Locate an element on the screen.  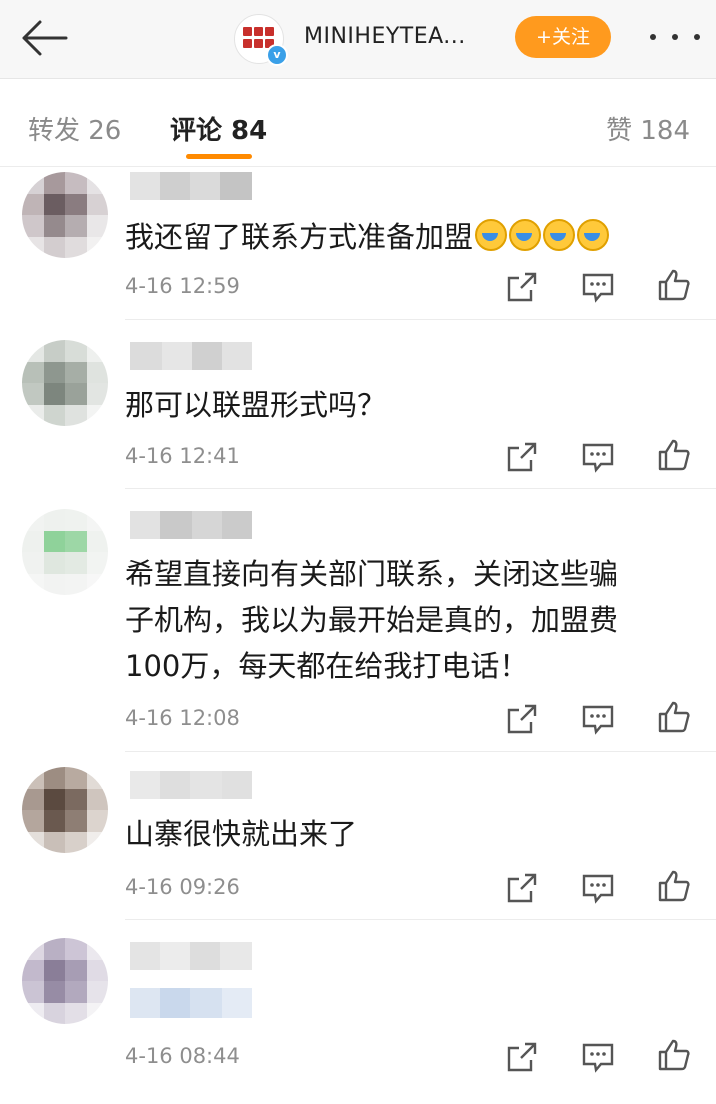
more-icon is located at coordinates (675, 37).